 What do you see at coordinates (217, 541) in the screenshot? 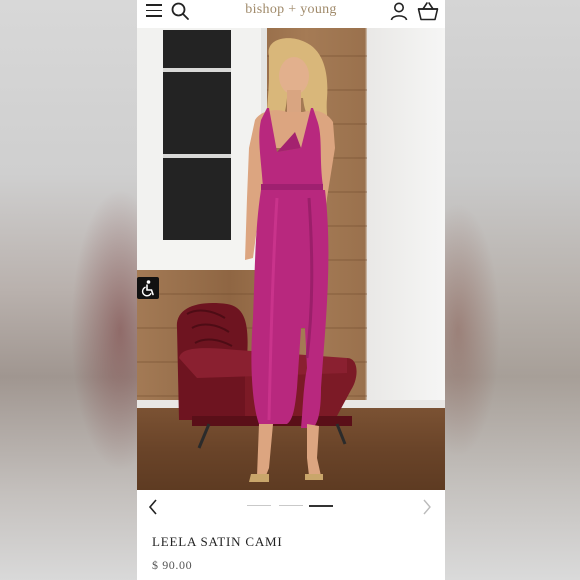
I see `product-title: LEELA SATIN CAMI` at bounding box center [217, 541].